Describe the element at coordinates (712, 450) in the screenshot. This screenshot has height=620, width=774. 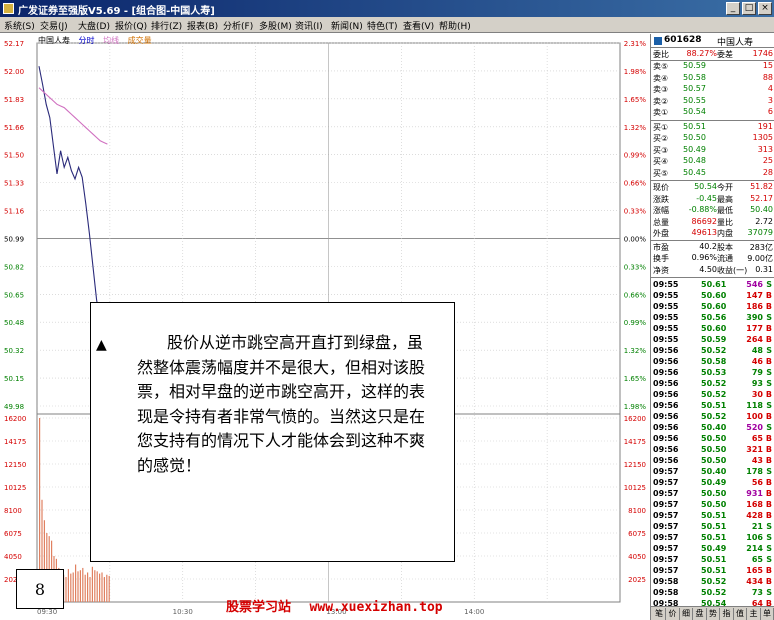
I see `tick-row: 09:56 50.50 321 B` at that location.